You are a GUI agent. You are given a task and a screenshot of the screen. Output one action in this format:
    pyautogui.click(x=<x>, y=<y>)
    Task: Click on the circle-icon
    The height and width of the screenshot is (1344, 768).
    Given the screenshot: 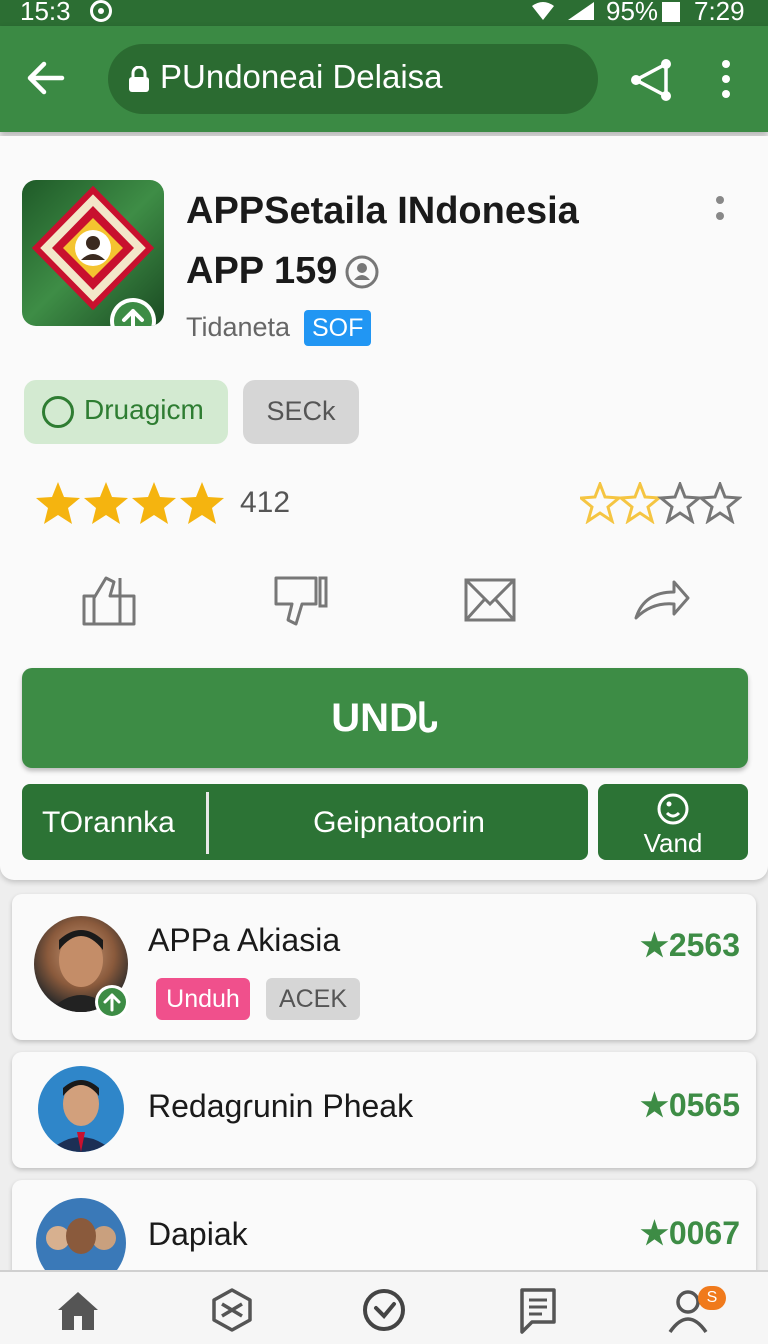 What is the action you would take?
    pyautogui.click(x=58, y=412)
    